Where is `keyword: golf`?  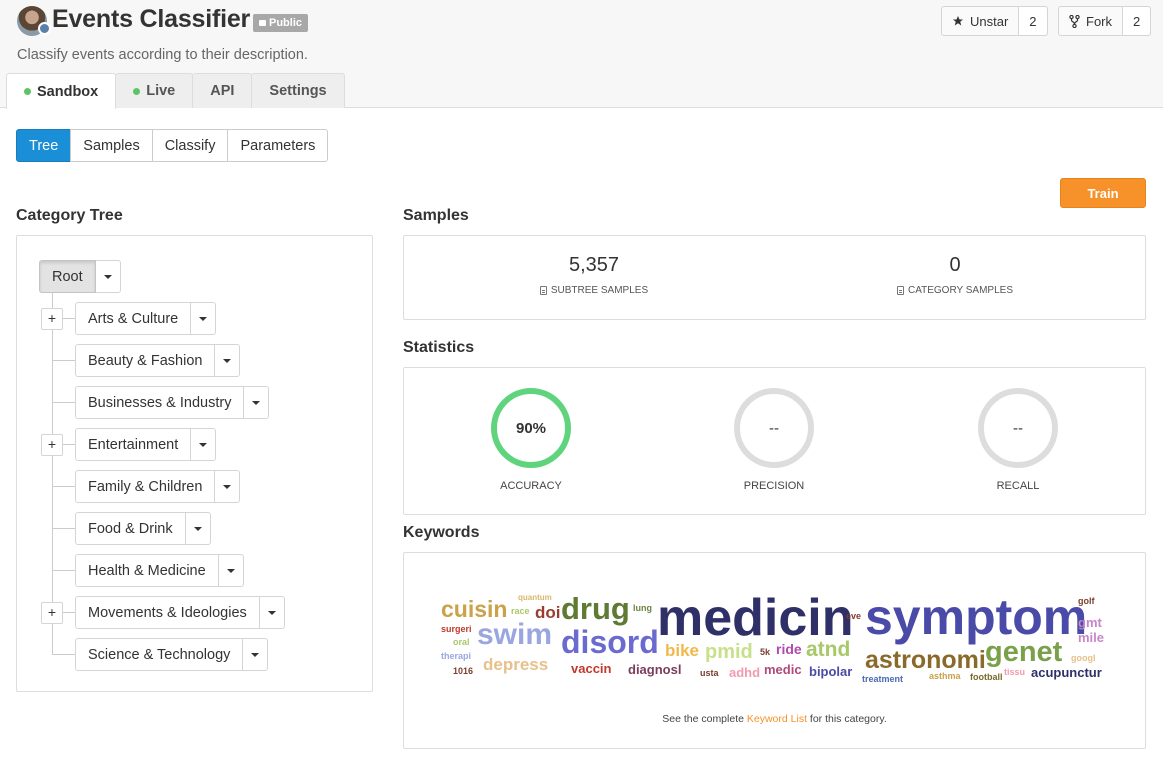
keyword: golf is located at coordinates (1086, 601).